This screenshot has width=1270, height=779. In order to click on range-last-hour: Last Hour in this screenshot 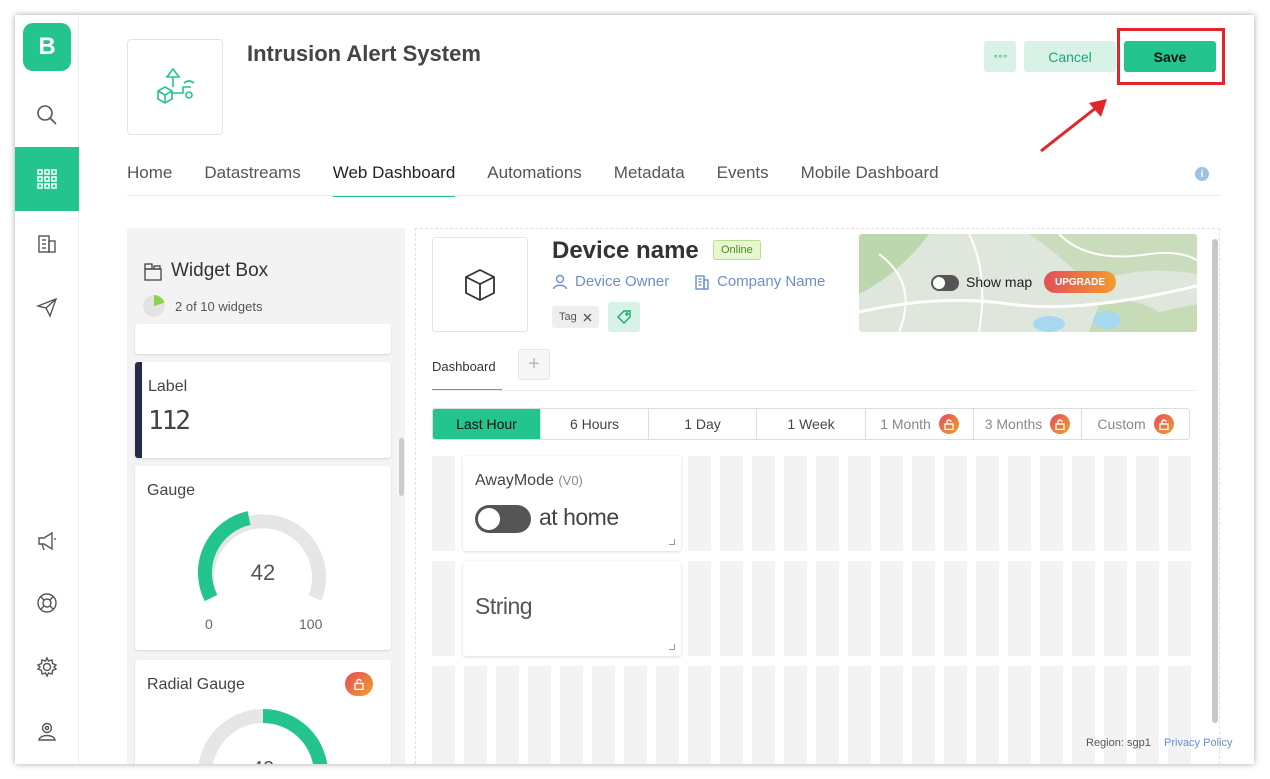, I will do `click(487, 424)`.